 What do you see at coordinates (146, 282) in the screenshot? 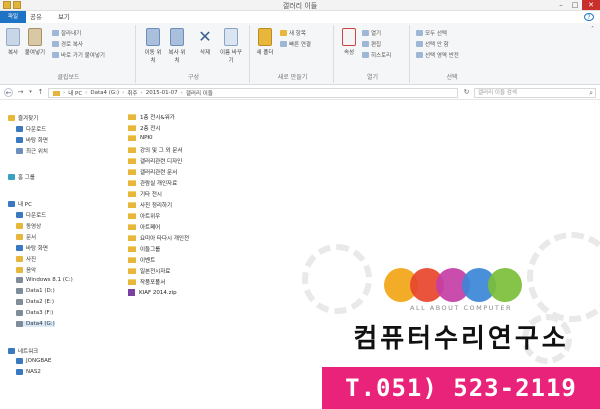
I see `list-item: 작품포폴서` at bounding box center [146, 282].